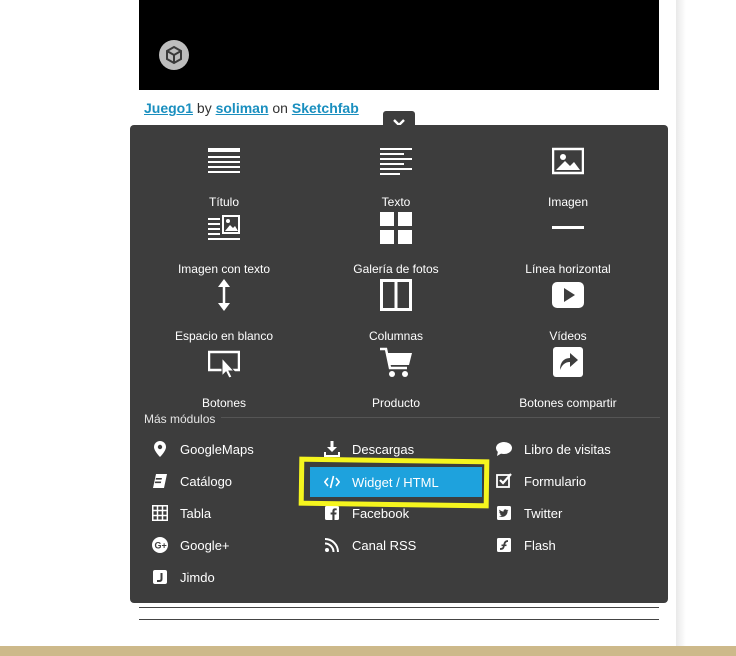 The width and height of the screenshot is (736, 656). What do you see at coordinates (504, 481) in the screenshot?
I see `form-icon` at bounding box center [504, 481].